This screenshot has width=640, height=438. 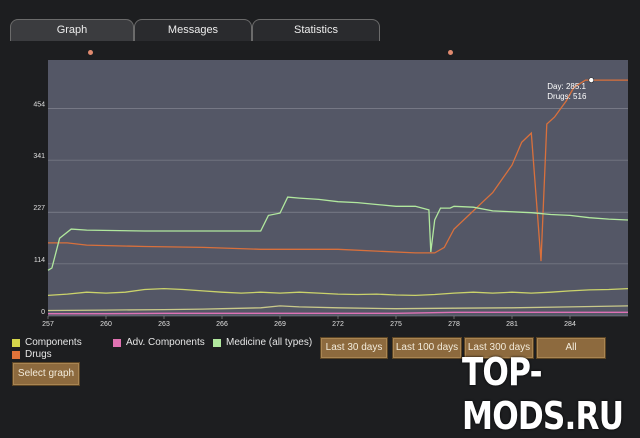 What do you see at coordinates (427, 348) in the screenshot?
I see `last-100-days-button: Last 100 days` at bounding box center [427, 348].